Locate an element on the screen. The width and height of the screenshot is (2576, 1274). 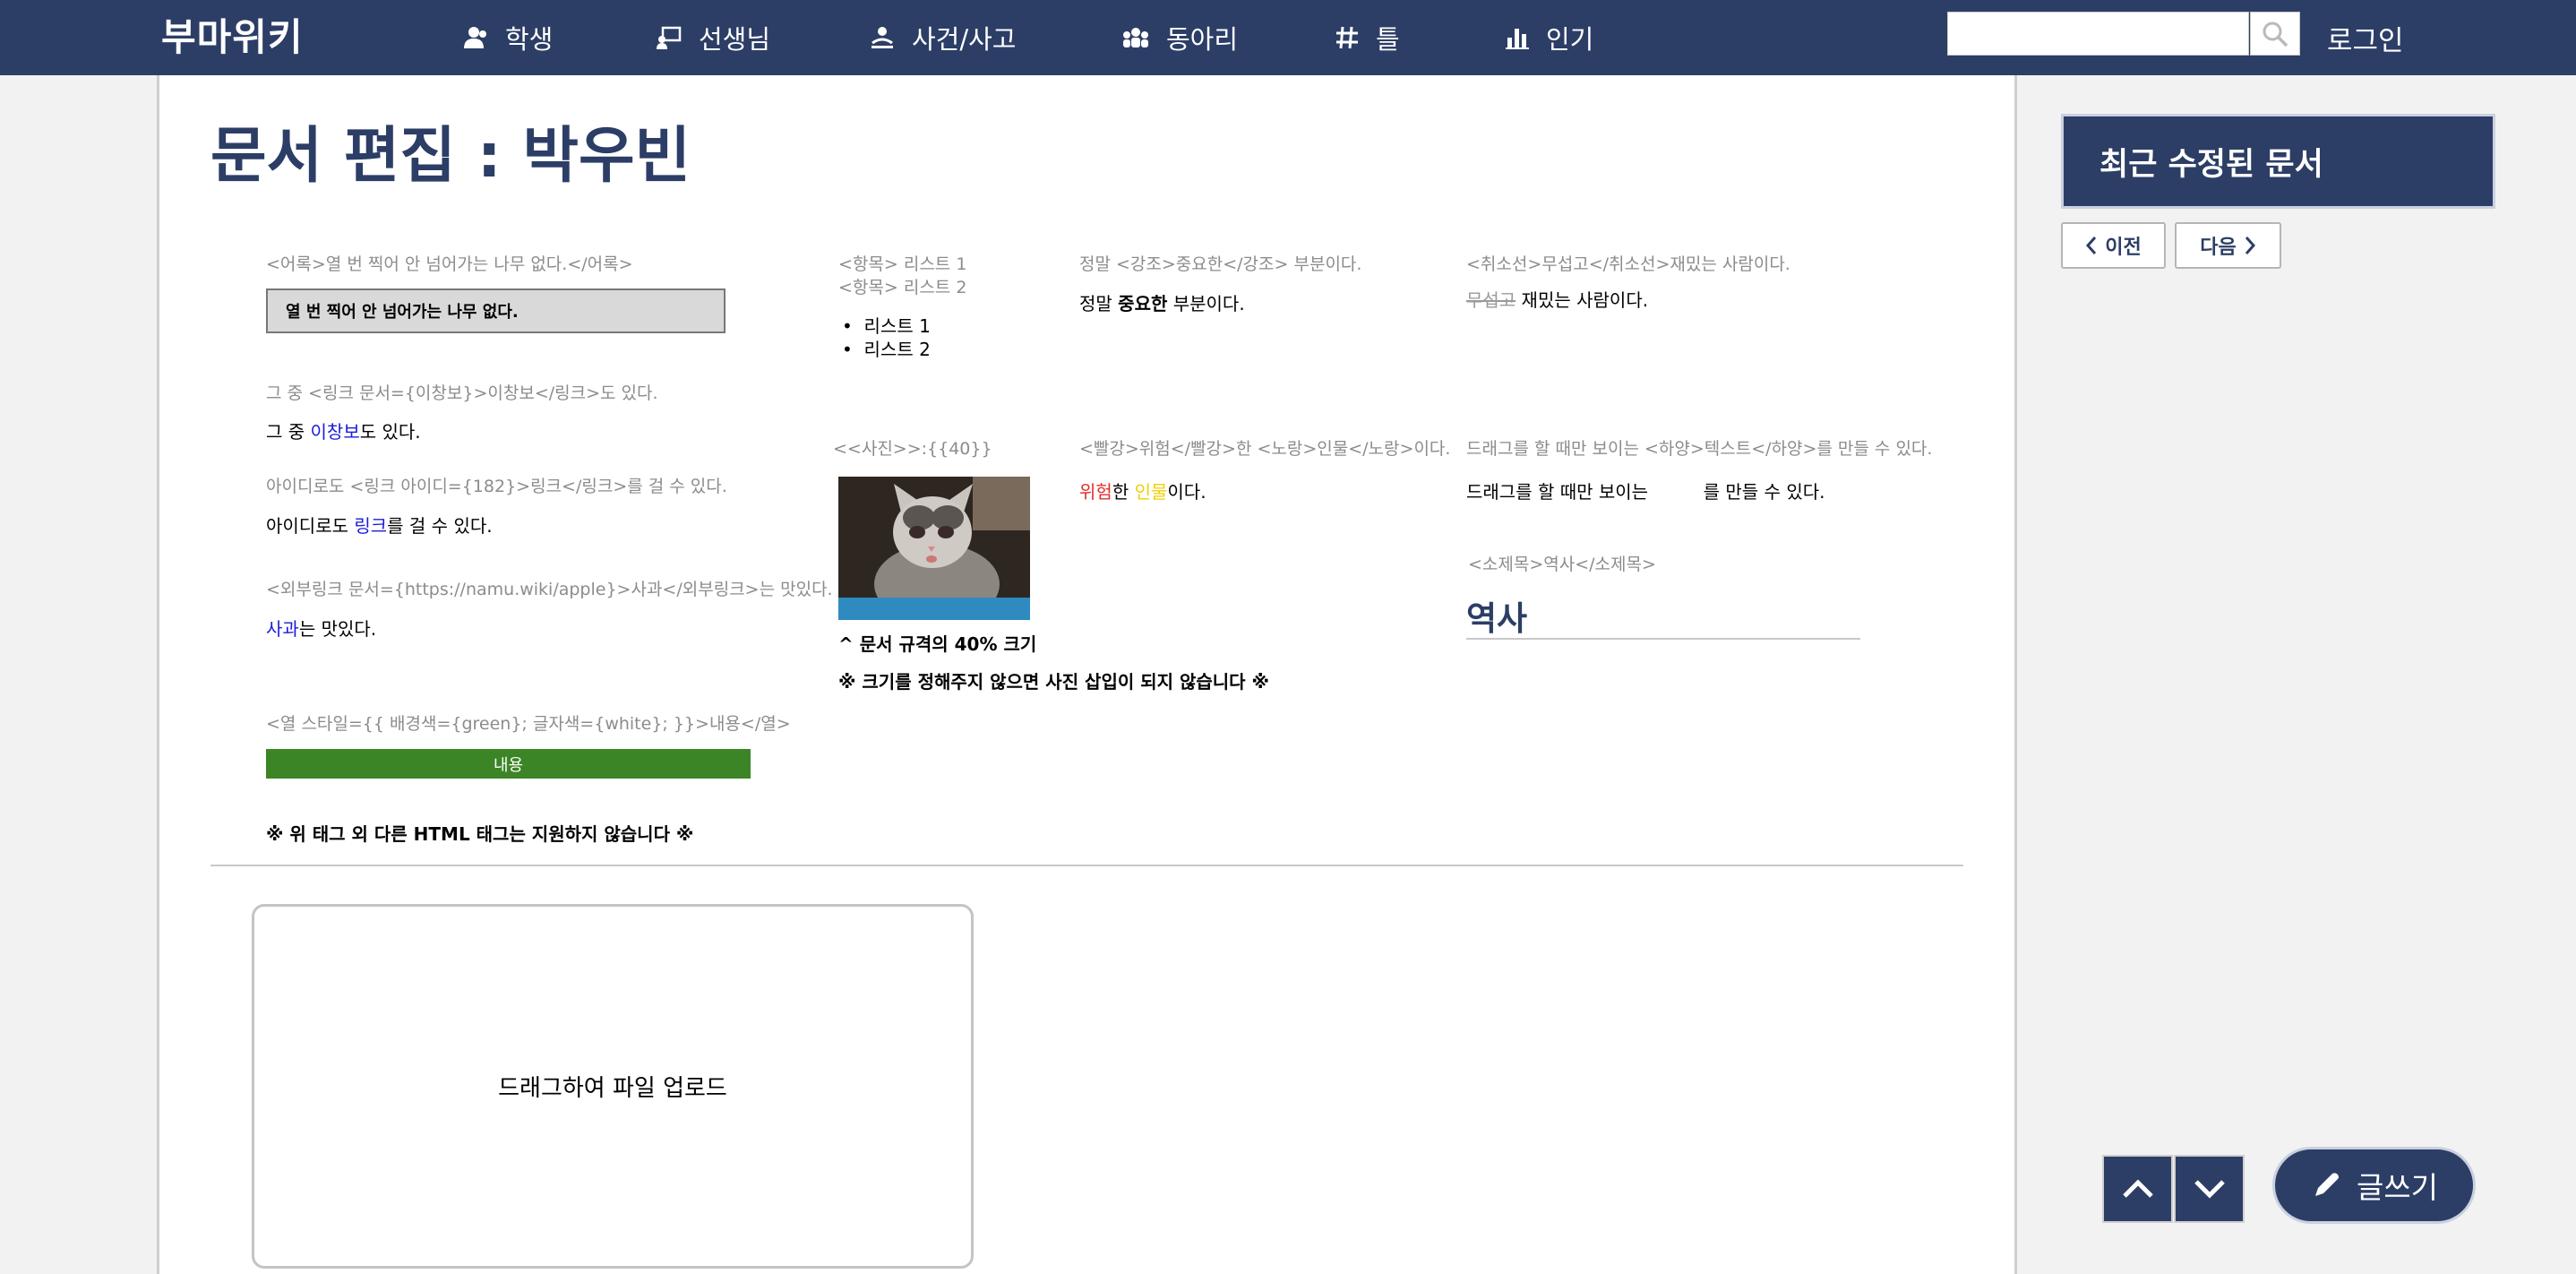
incident-icon is located at coordinates (882, 38).